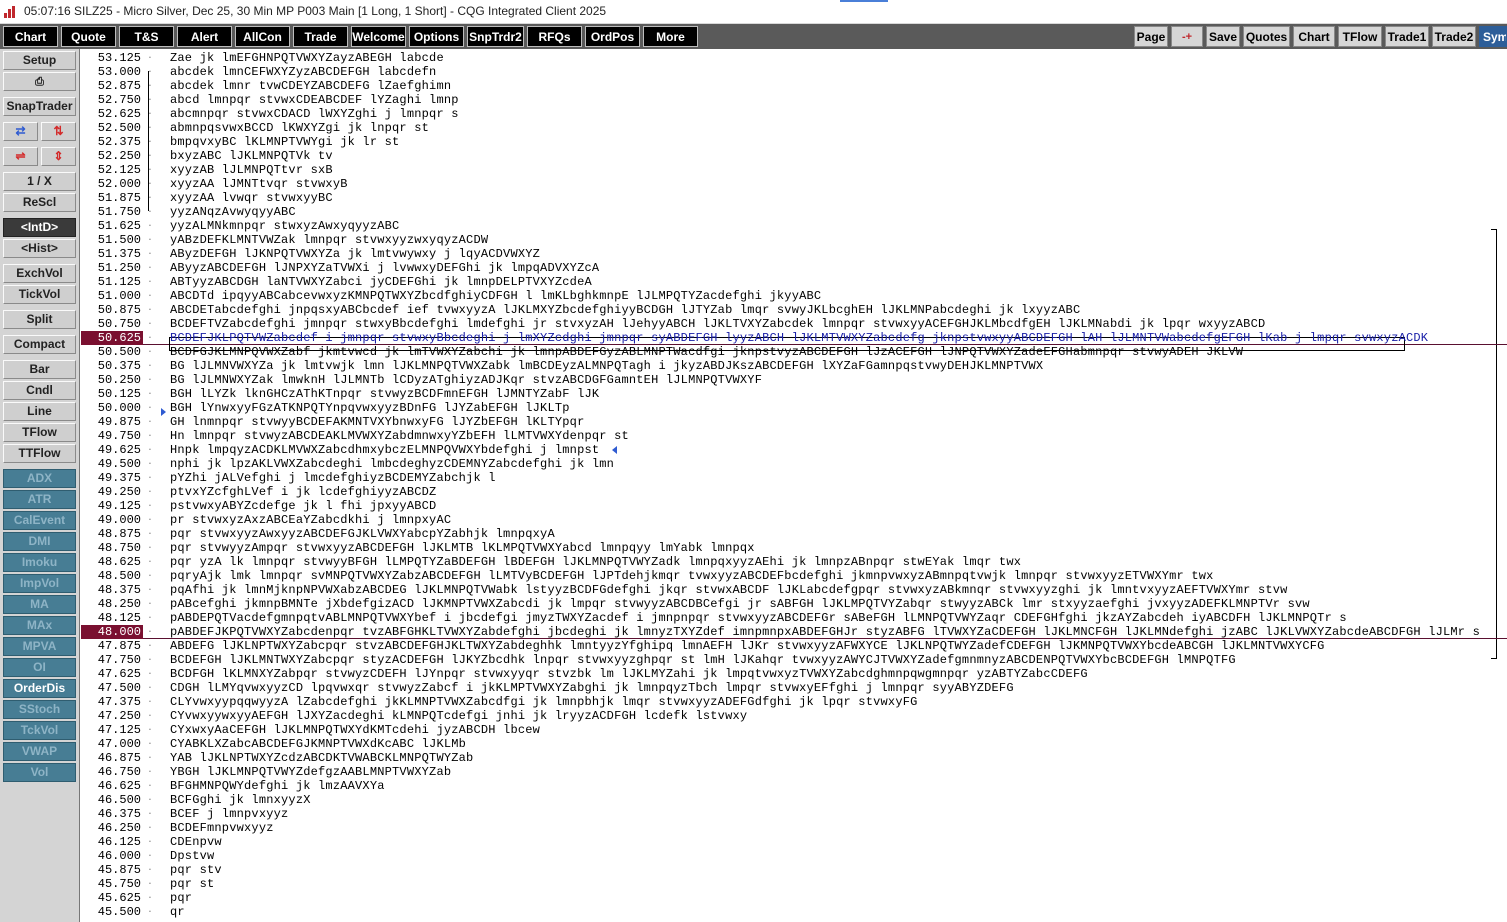  I want to click on study-calevent-button: CalEvent, so click(39, 520).